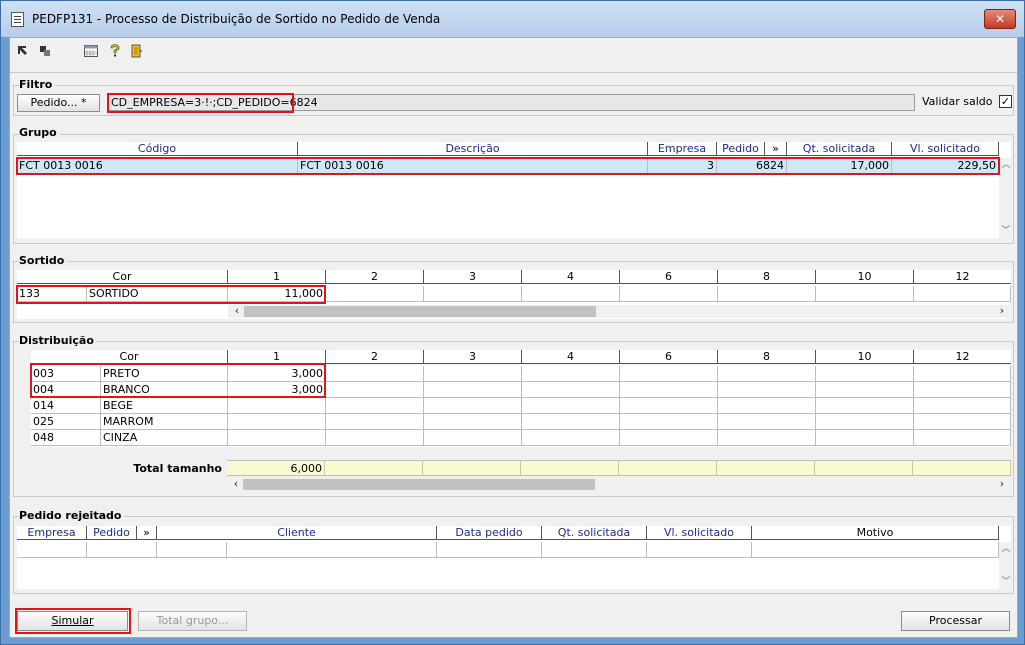 This screenshot has height=645, width=1025. Describe the element at coordinates (875, 533) in the screenshot. I see `col-motivo: Motivo` at that location.